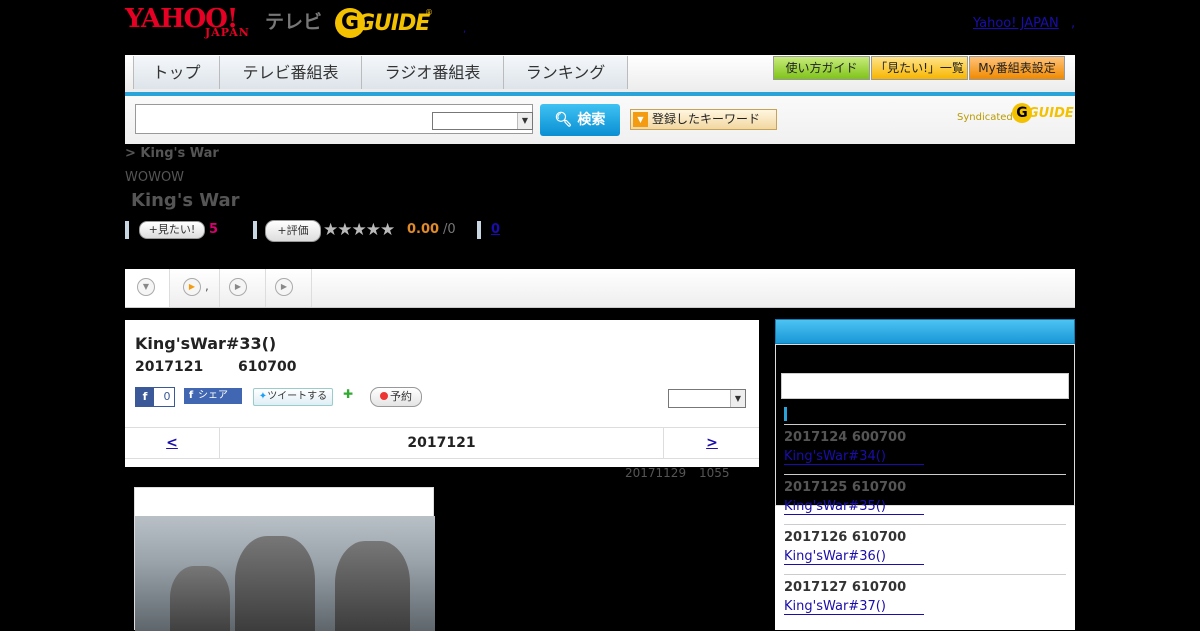  I want to click on next-episode-link: >, so click(711, 443).